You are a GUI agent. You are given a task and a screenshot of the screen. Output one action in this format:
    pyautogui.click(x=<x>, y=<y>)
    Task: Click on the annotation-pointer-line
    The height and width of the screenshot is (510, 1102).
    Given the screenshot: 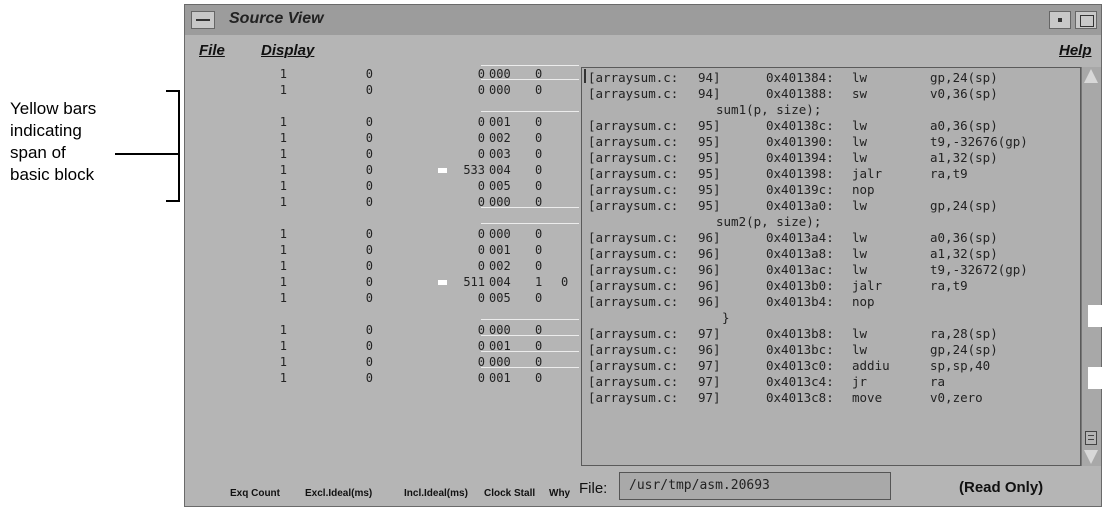 What is the action you would take?
    pyautogui.click(x=146, y=154)
    